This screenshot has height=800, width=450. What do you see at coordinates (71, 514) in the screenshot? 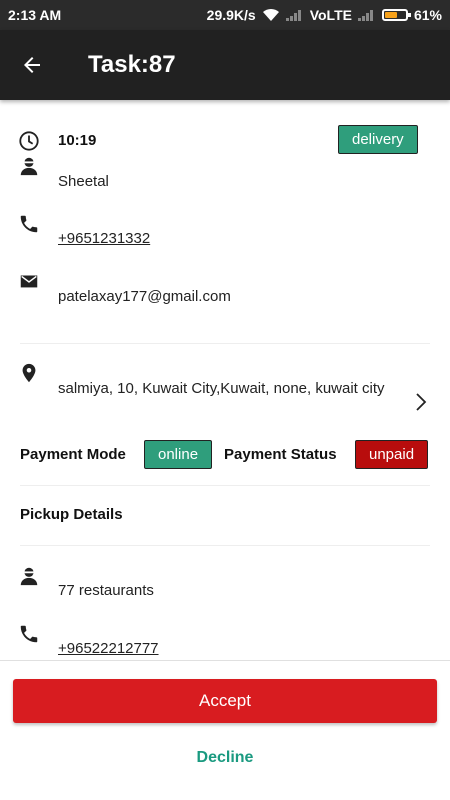
I see `pickup-heading: Pickup Details` at bounding box center [71, 514].